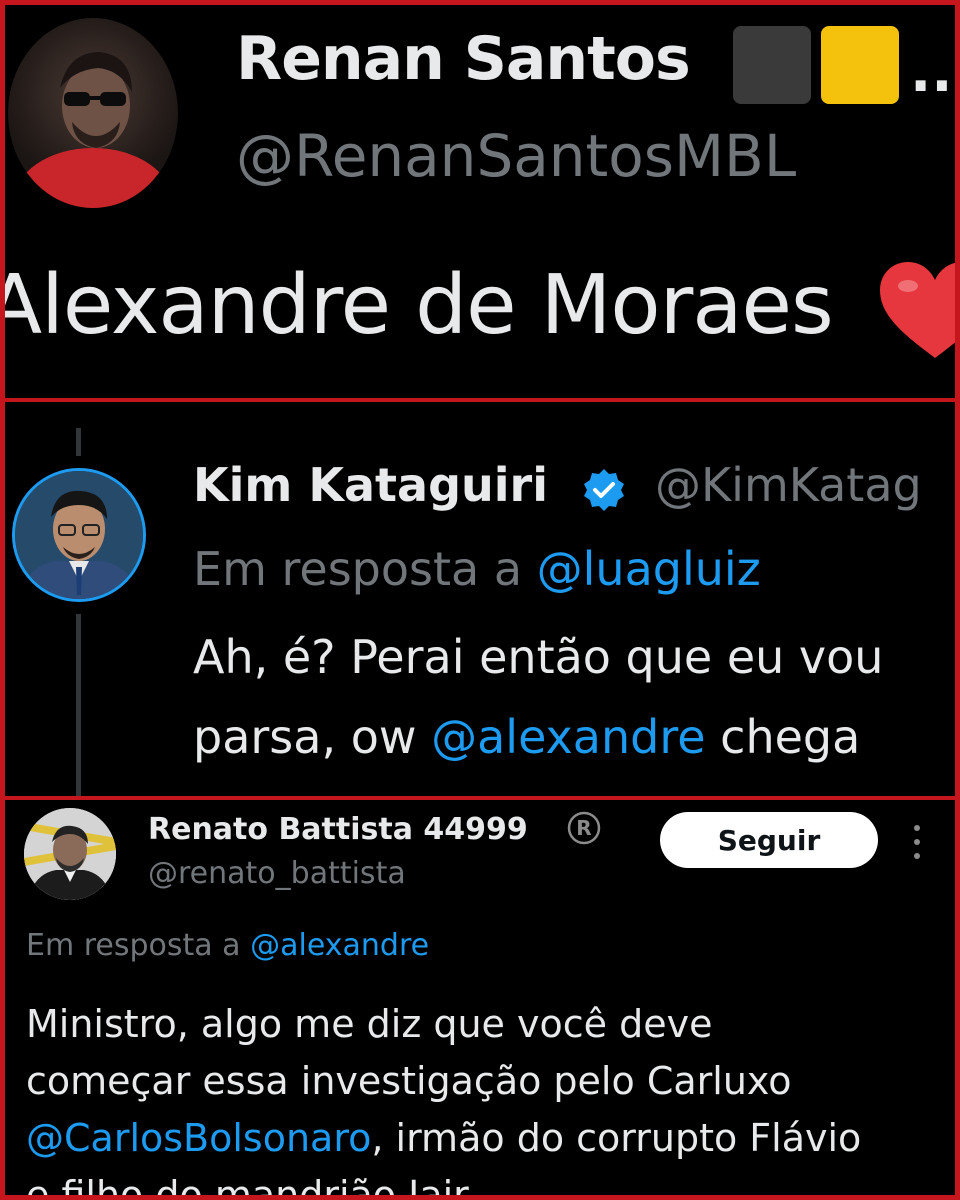 Image resolution: width=960 pixels, height=1200 pixels. Describe the element at coordinates (538, 657) in the screenshot. I see `tweet-text-line1: Ah, é? Perai então que eu vou` at that location.